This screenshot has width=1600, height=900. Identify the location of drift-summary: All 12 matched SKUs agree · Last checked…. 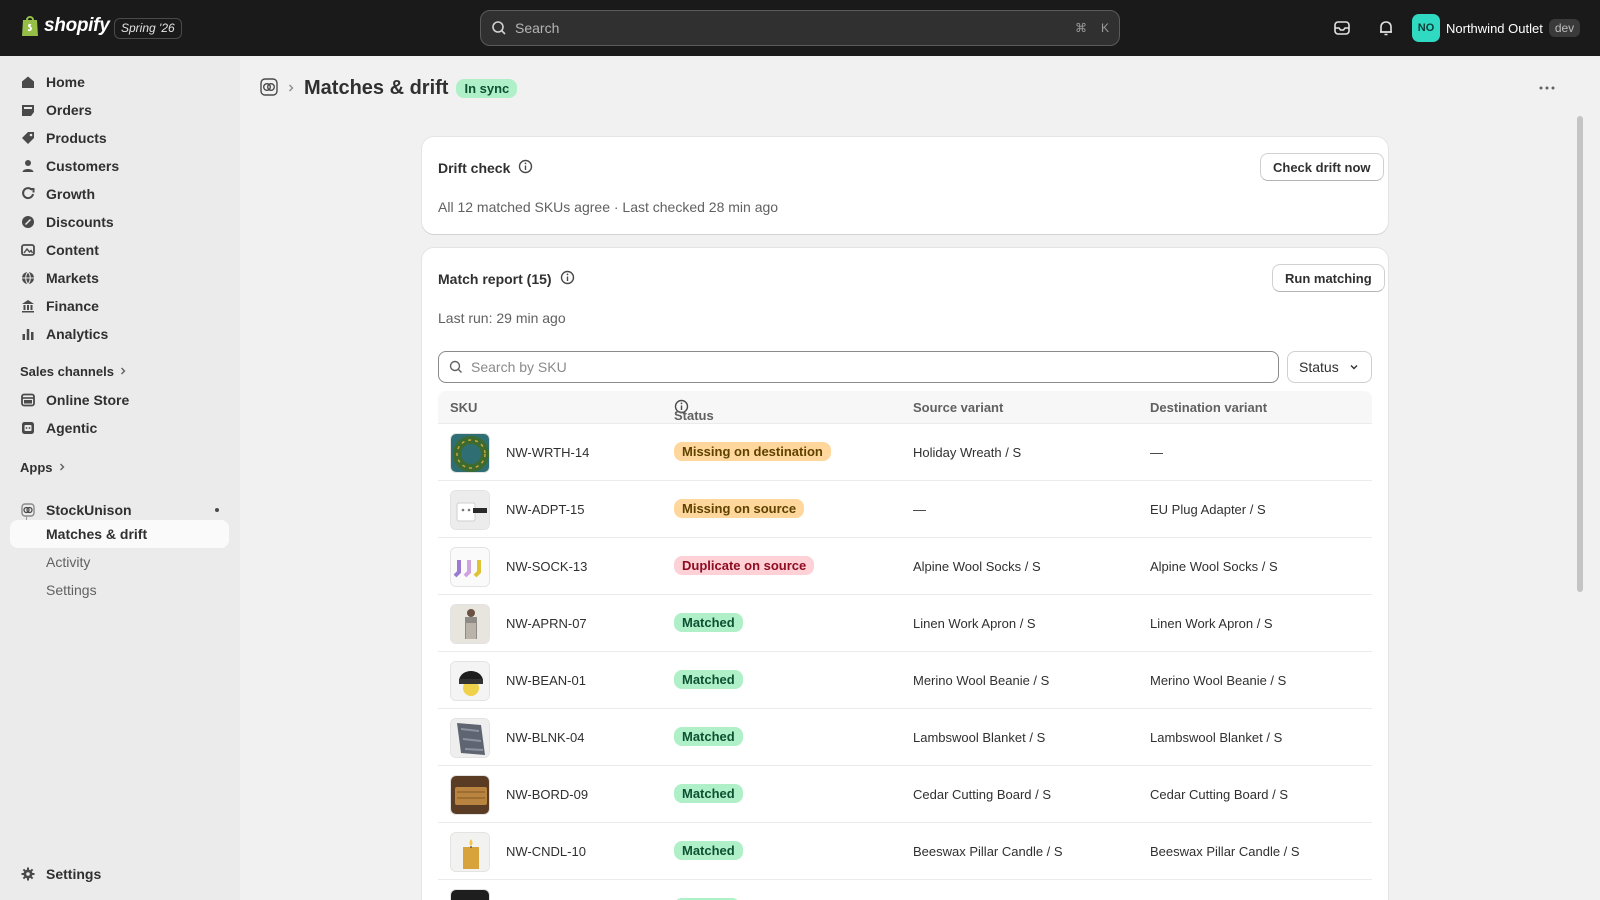
(608, 207).